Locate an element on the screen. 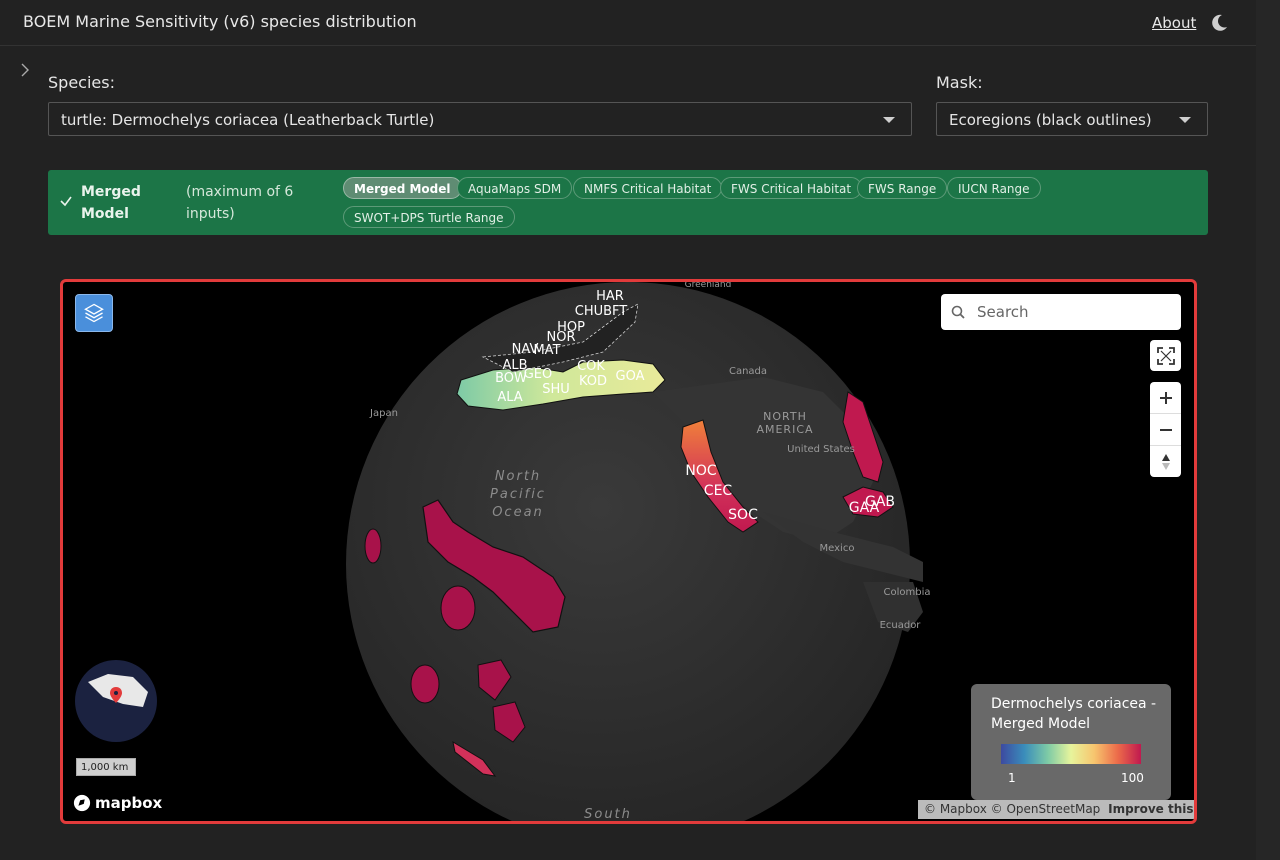  zoom-controls is located at coordinates (1165, 429).